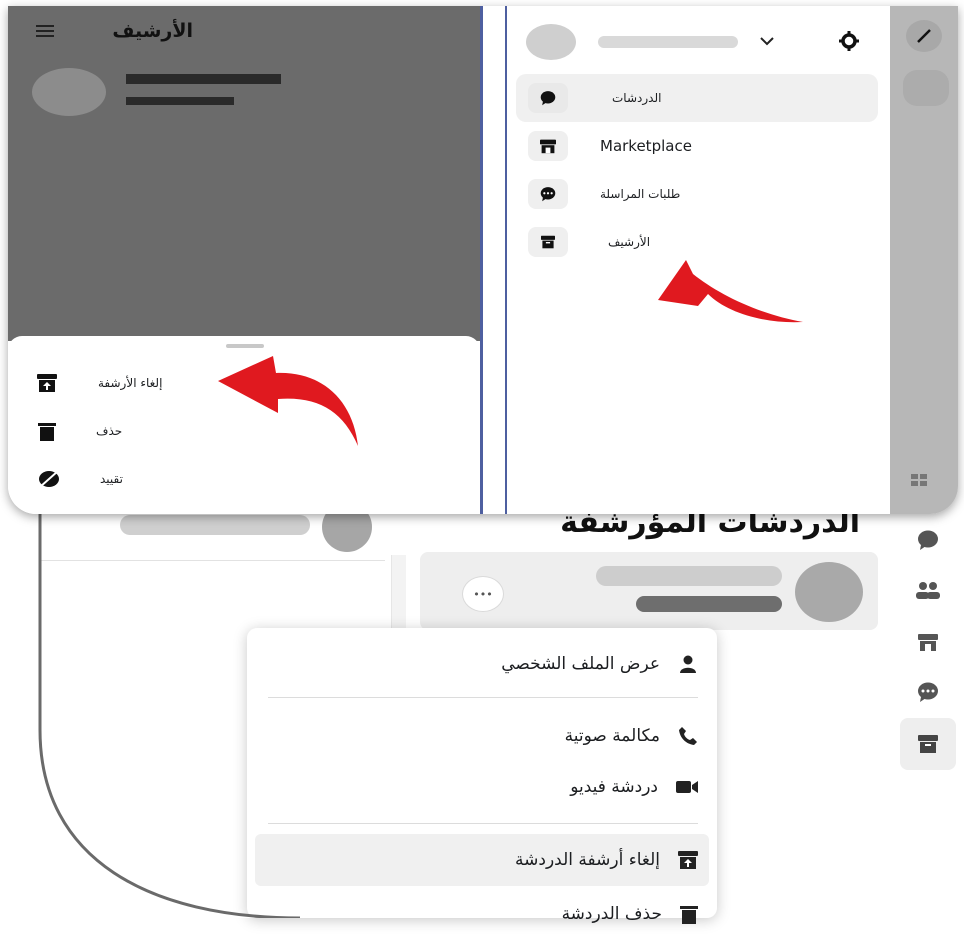 Image resolution: width=964 pixels, height=934 pixels. I want to click on rail-people-button, so click(928, 590).